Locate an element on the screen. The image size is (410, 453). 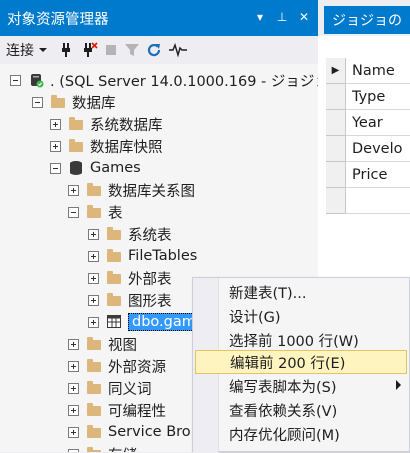
grid-row: Year is located at coordinates (368, 123).